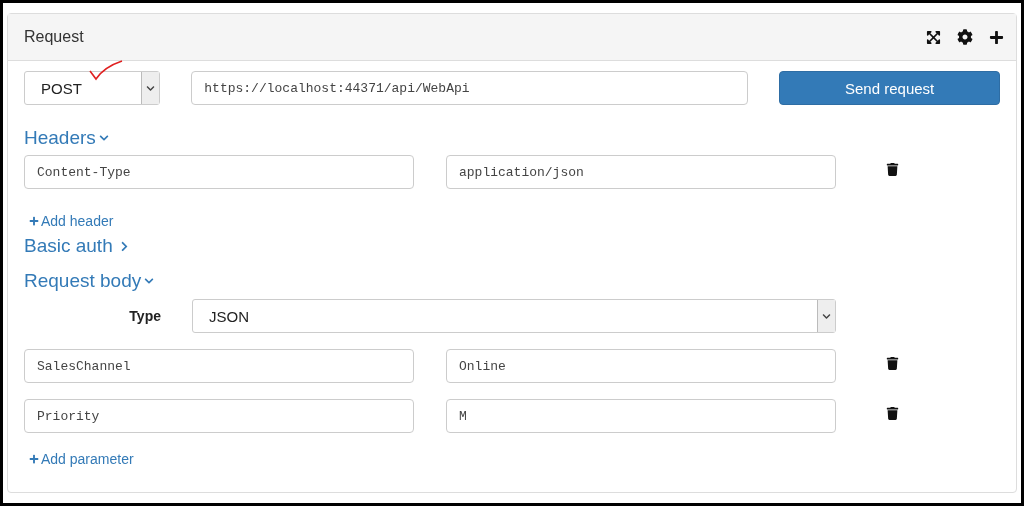 This screenshot has height=506, width=1024. What do you see at coordinates (89, 281) in the screenshot?
I see `request-body-toggle: Request body` at bounding box center [89, 281].